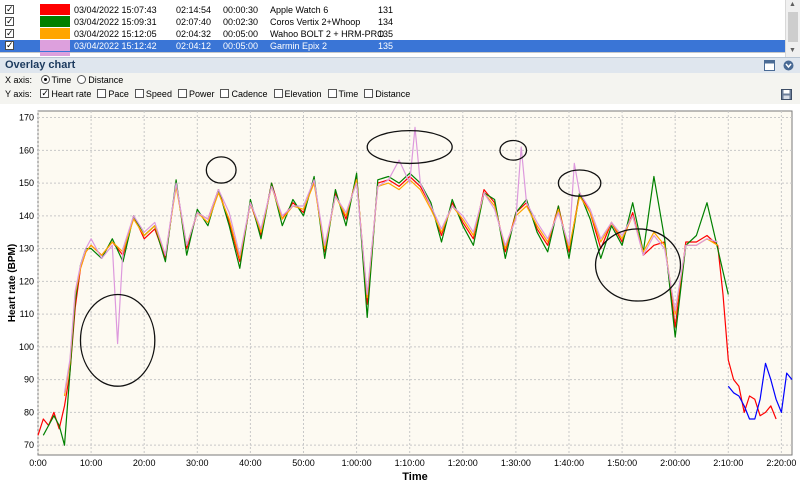 The width and height of the screenshot is (800, 485). Describe the element at coordinates (26, 216) in the screenshot. I see `y-tick-label: 140` at that location.